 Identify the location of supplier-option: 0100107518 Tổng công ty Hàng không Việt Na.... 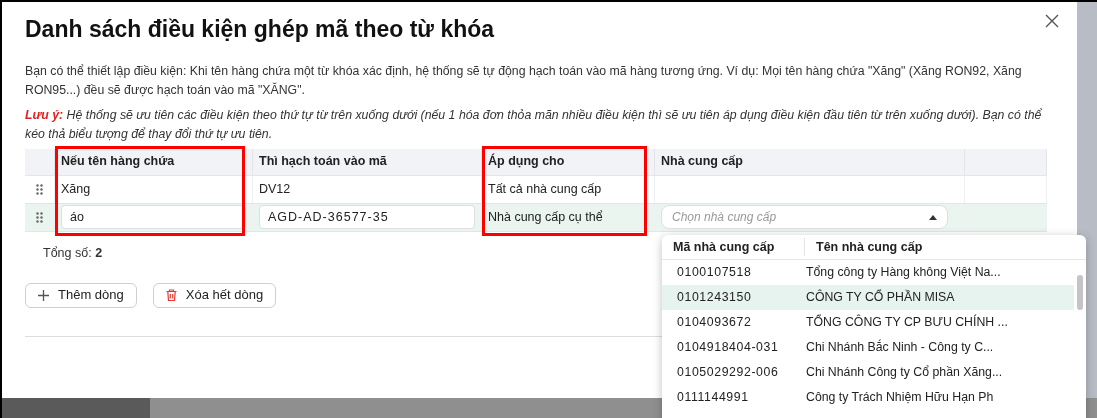
(868, 272).